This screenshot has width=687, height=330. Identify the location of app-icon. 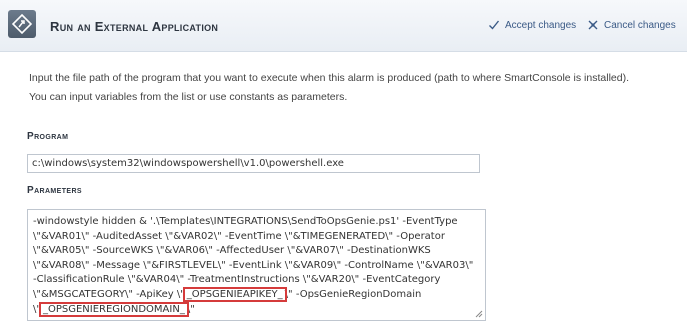
(22, 24).